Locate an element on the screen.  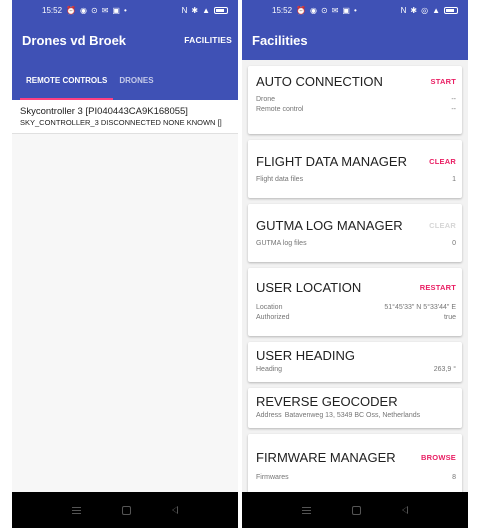
gutma-log-manager-card: GUTMA LOG MANAGER CLEAR GUTMA log files 0 is located at coordinates (355, 233).